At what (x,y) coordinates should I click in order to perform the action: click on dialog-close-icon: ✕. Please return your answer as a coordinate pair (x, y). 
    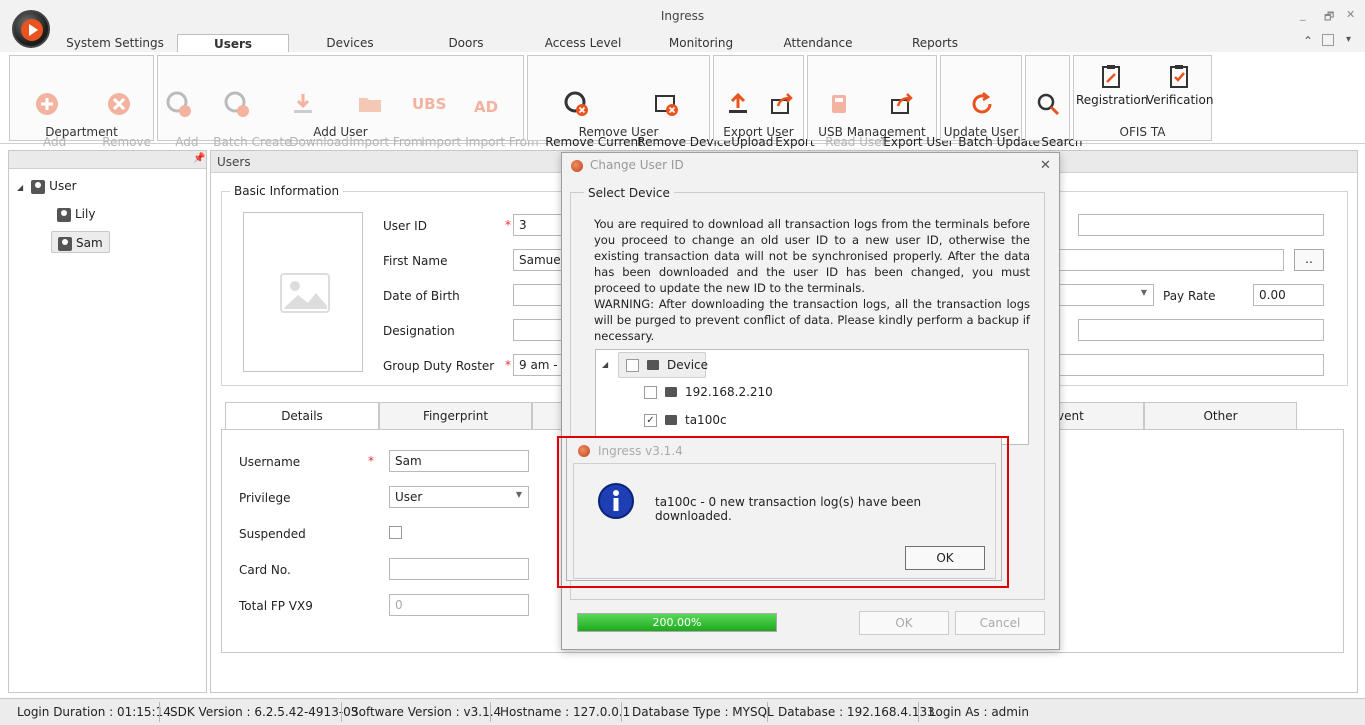
    Looking at the image, I should click on (1045, 165).